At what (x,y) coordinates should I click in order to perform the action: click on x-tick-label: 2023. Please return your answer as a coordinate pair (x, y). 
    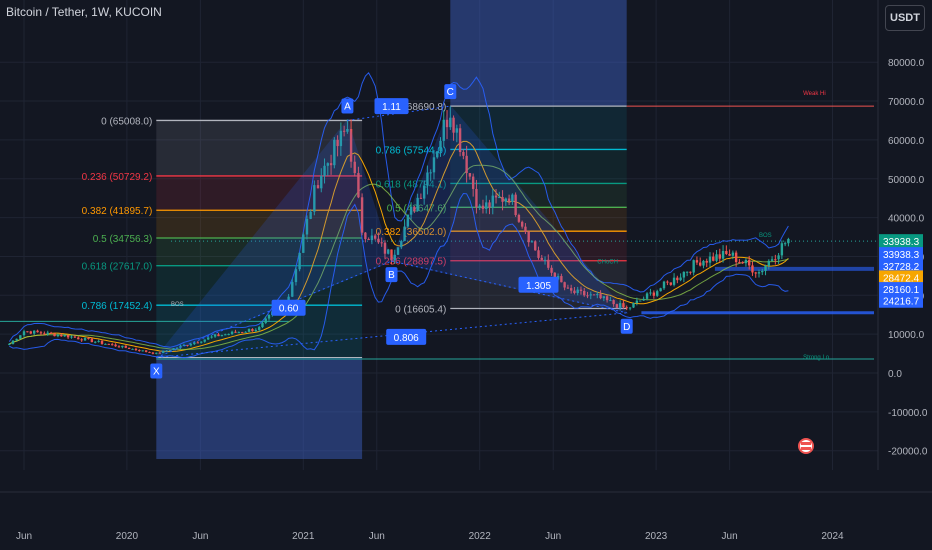
    Looking at the image, I should click on (656, 536).